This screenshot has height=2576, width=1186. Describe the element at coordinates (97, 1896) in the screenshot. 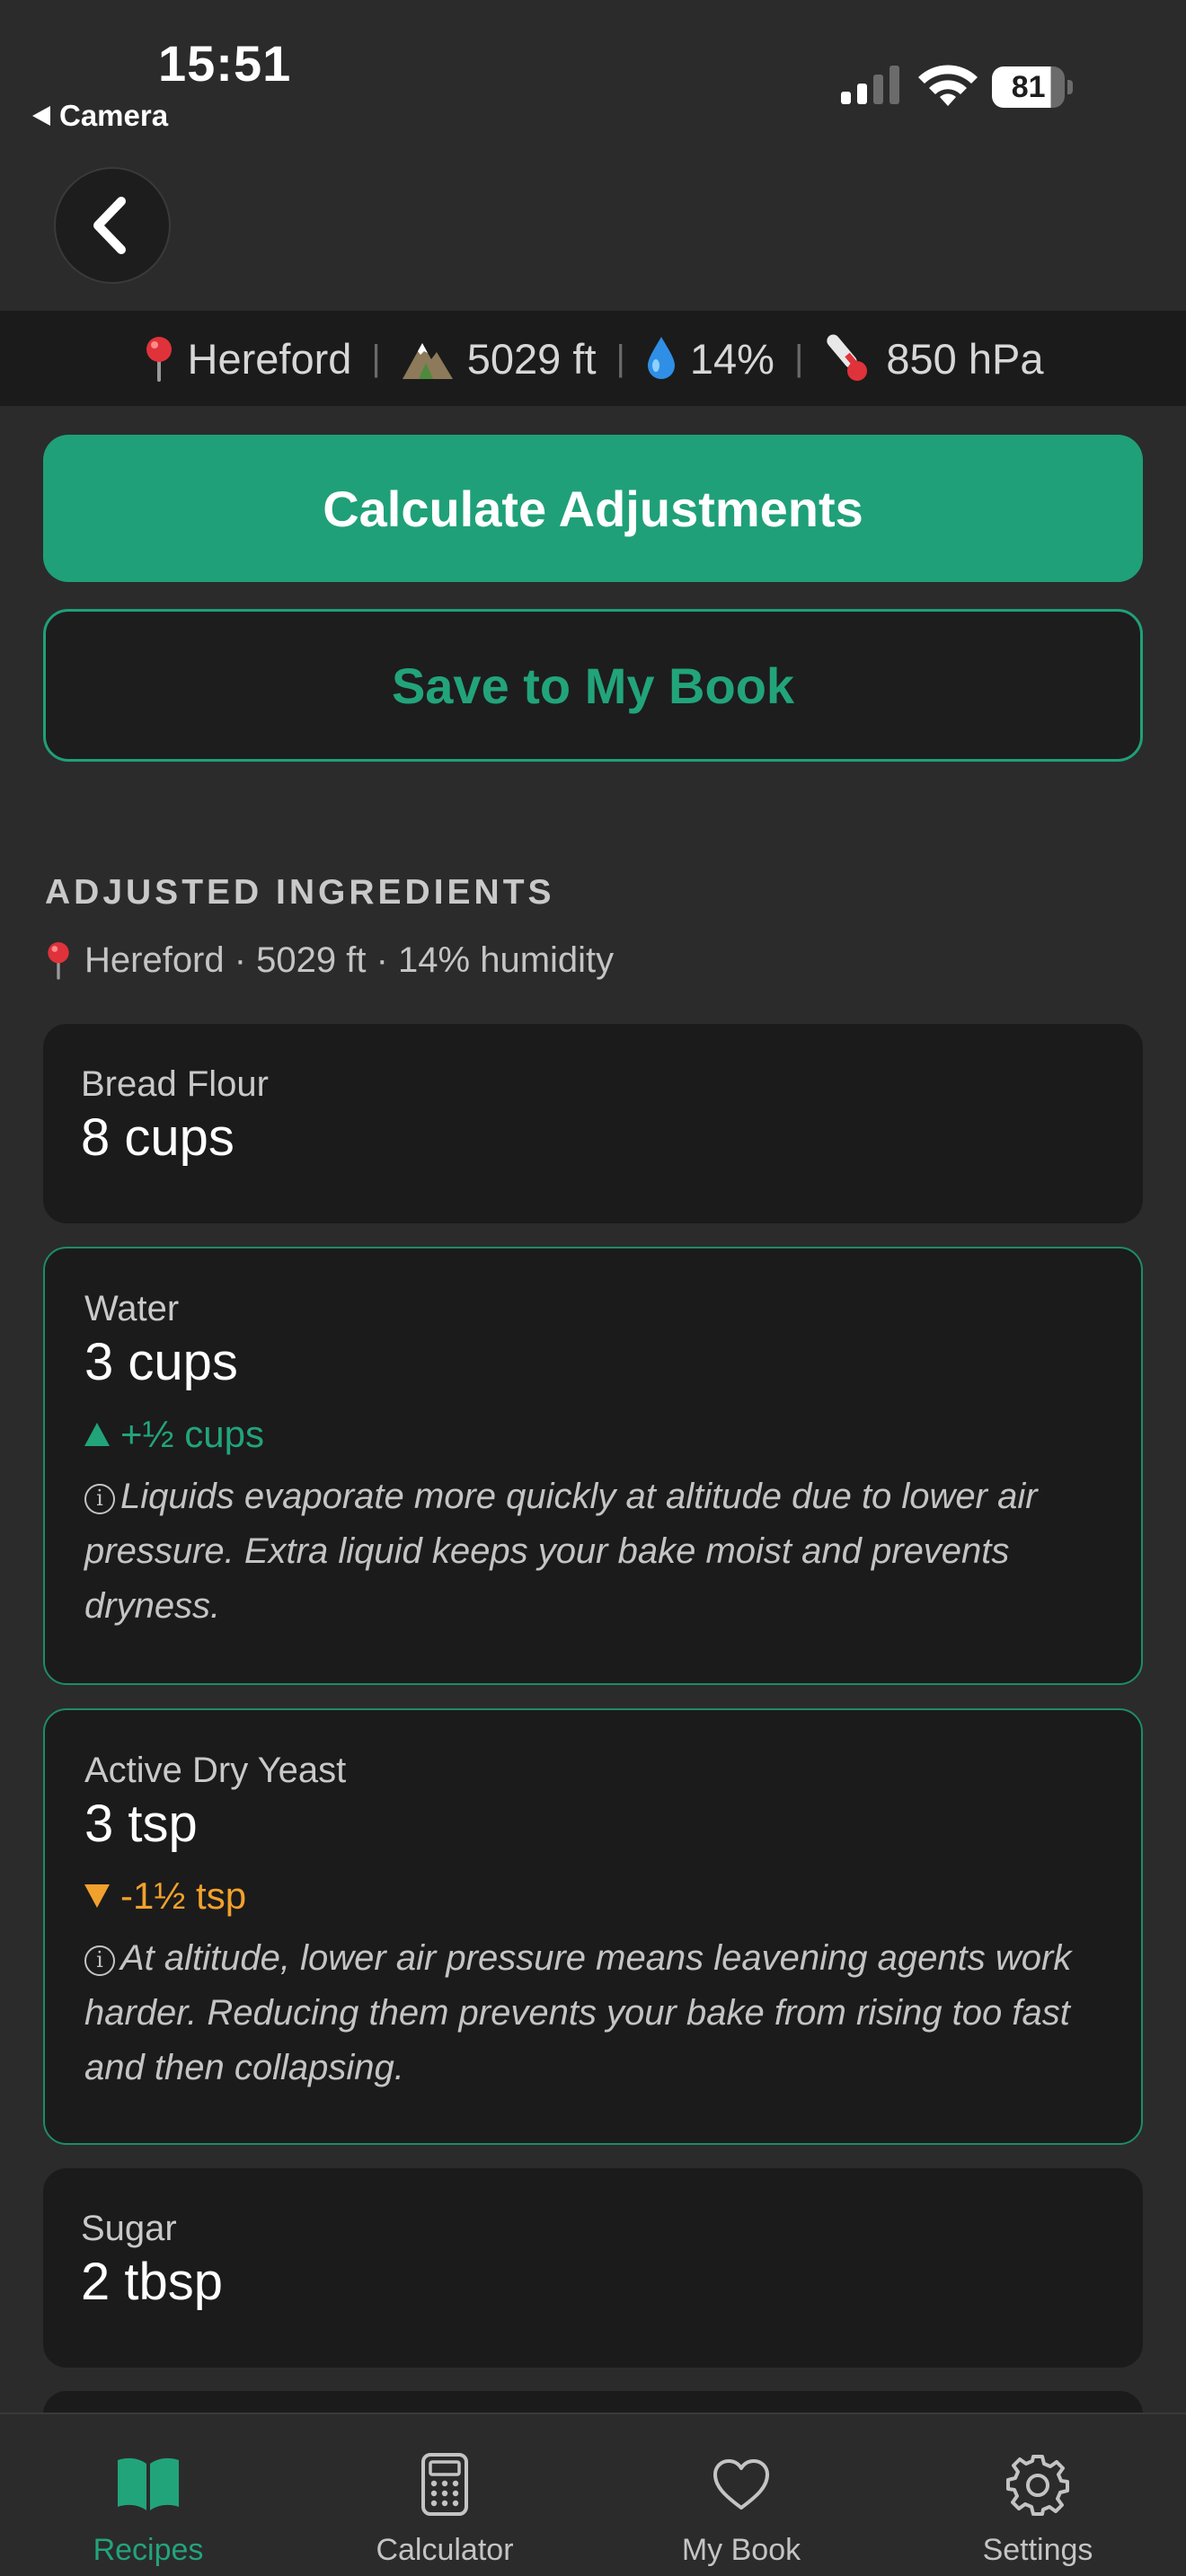

I see `decrease-arrow-icon` at that location.